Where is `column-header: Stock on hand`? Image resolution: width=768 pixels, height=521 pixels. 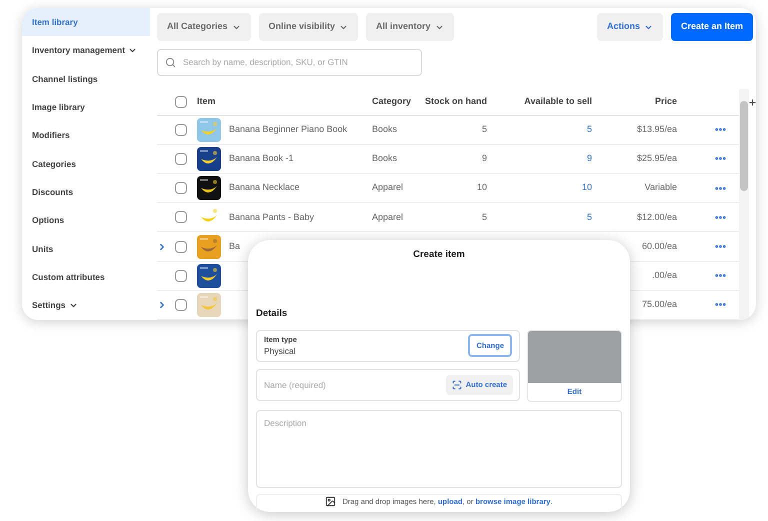 column-header: Stock on hand is located at coordinates (455, 101).